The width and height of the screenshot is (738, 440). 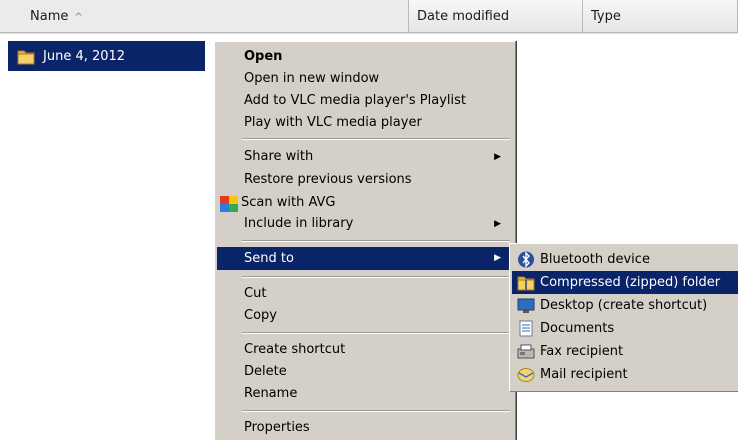 I want to click on column-header-date-modified: Date modified, so click(x=496, y=16).